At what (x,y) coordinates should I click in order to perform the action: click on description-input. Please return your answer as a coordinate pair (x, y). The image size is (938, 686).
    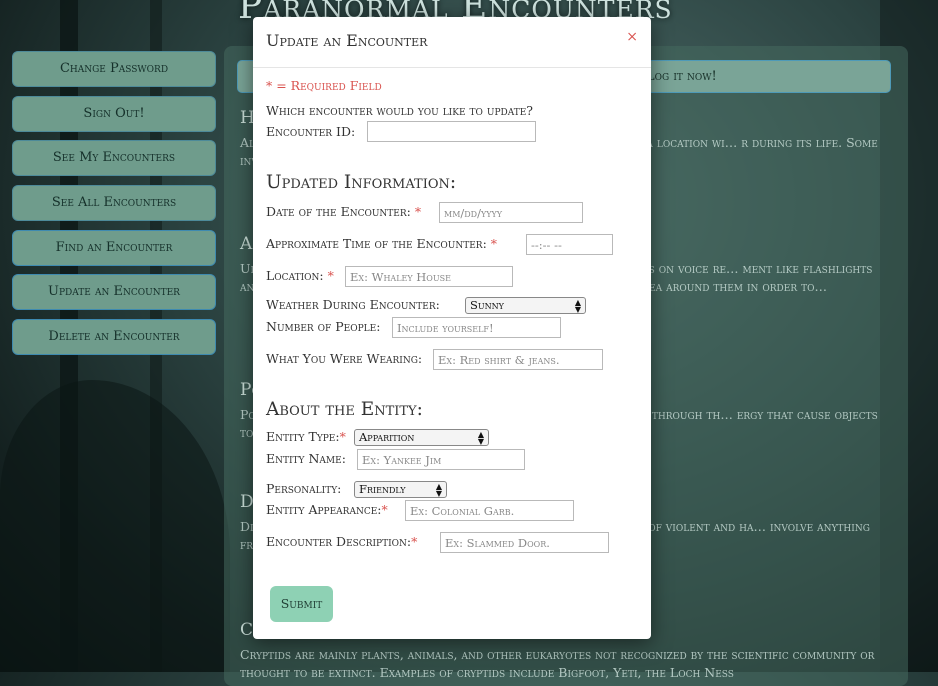
    Looking at the image, I should click on (524, 542).